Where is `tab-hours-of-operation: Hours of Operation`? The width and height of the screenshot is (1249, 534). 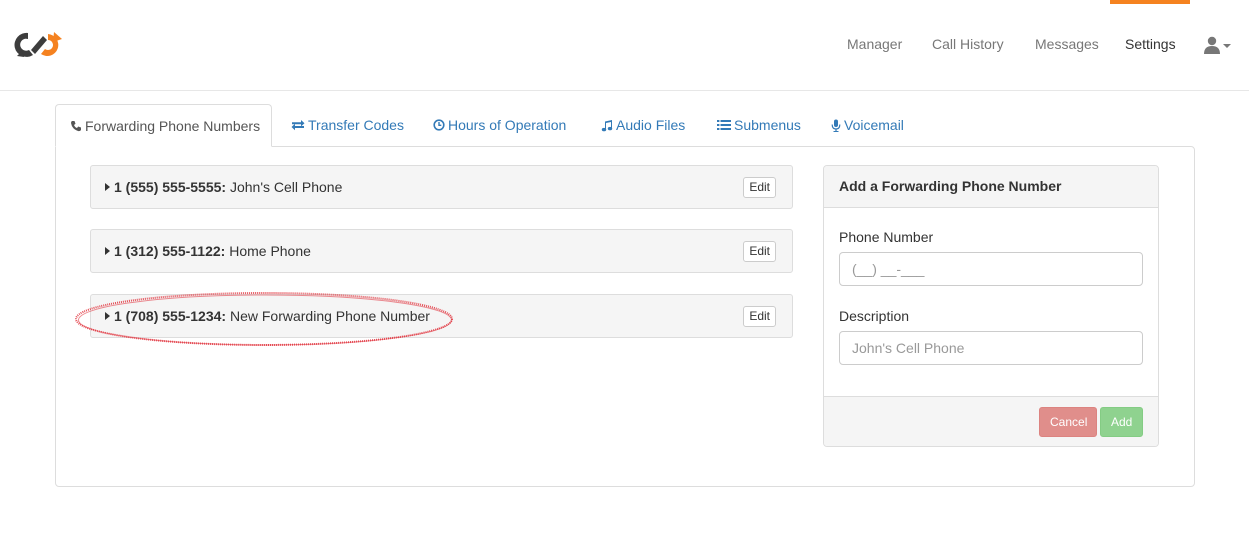 tab-hours-of-operation: Hours of Operation is located at coordinates (499, 125).